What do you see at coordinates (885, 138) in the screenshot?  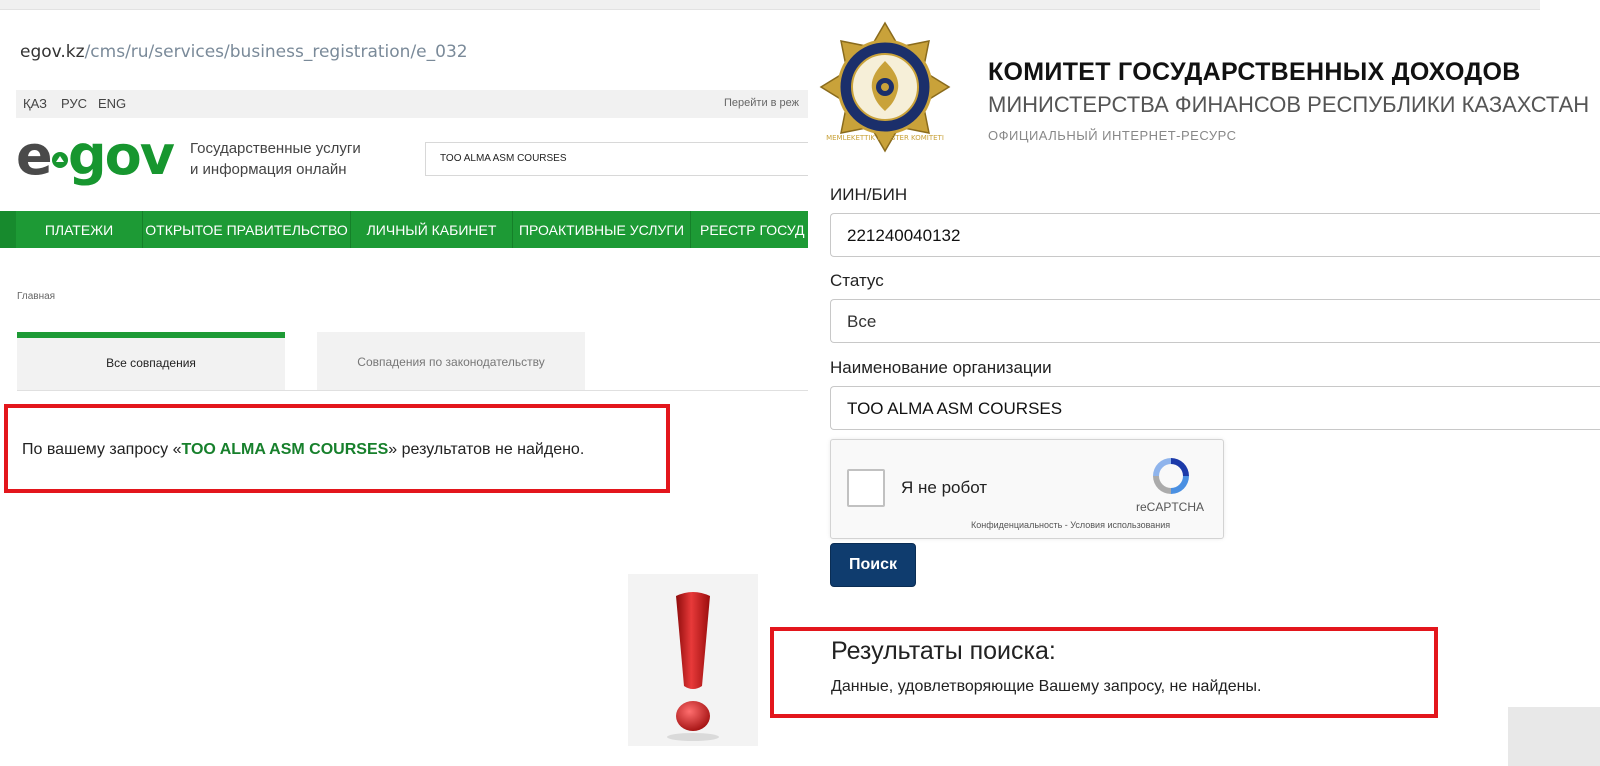 I see `emblem-text: MEMLEKETTIK KIRISTER KOMITETI` at bounding box center [885, 138].